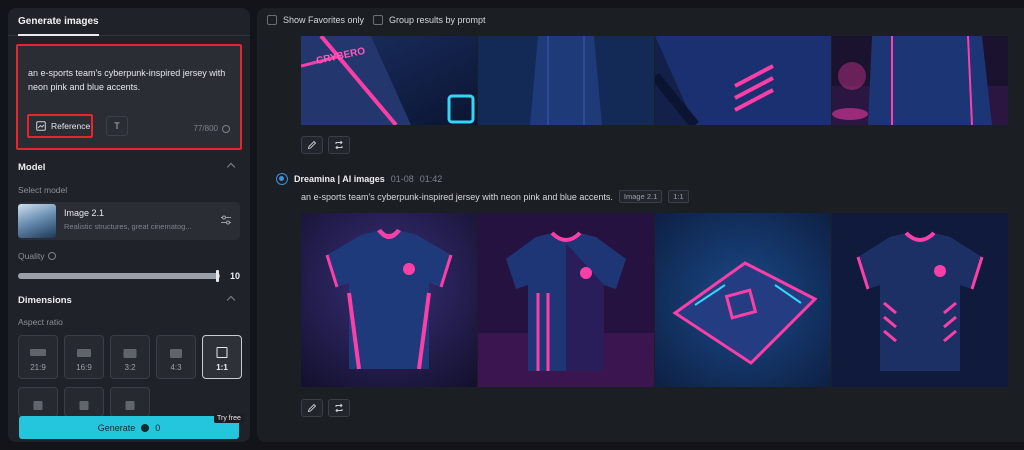 Image resolution: width=1024 pixels, height=450 pixels. What do you see at coordinates (38, 367) in the screenshot?
I see `ratio-label: 21:9` at bounding box center [38, 367].